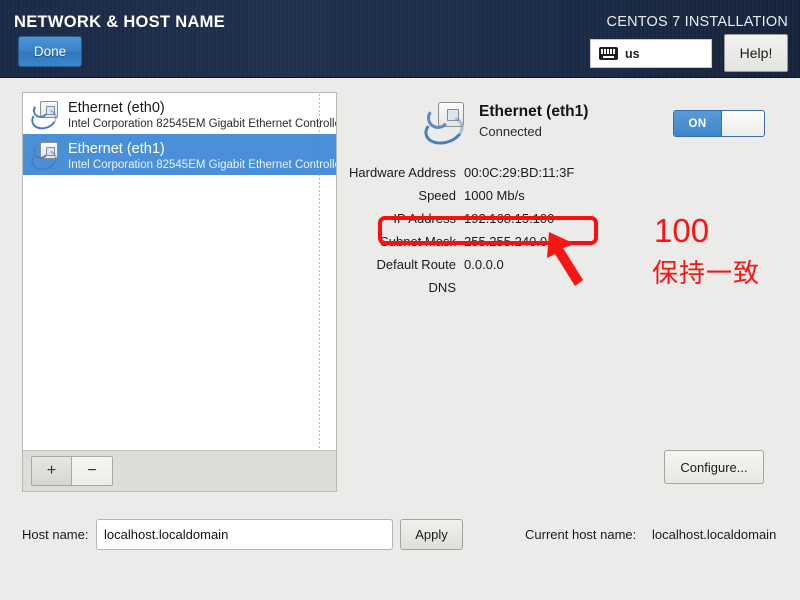  I want to click on keyboard-layout-label: us, so click(632, 53).